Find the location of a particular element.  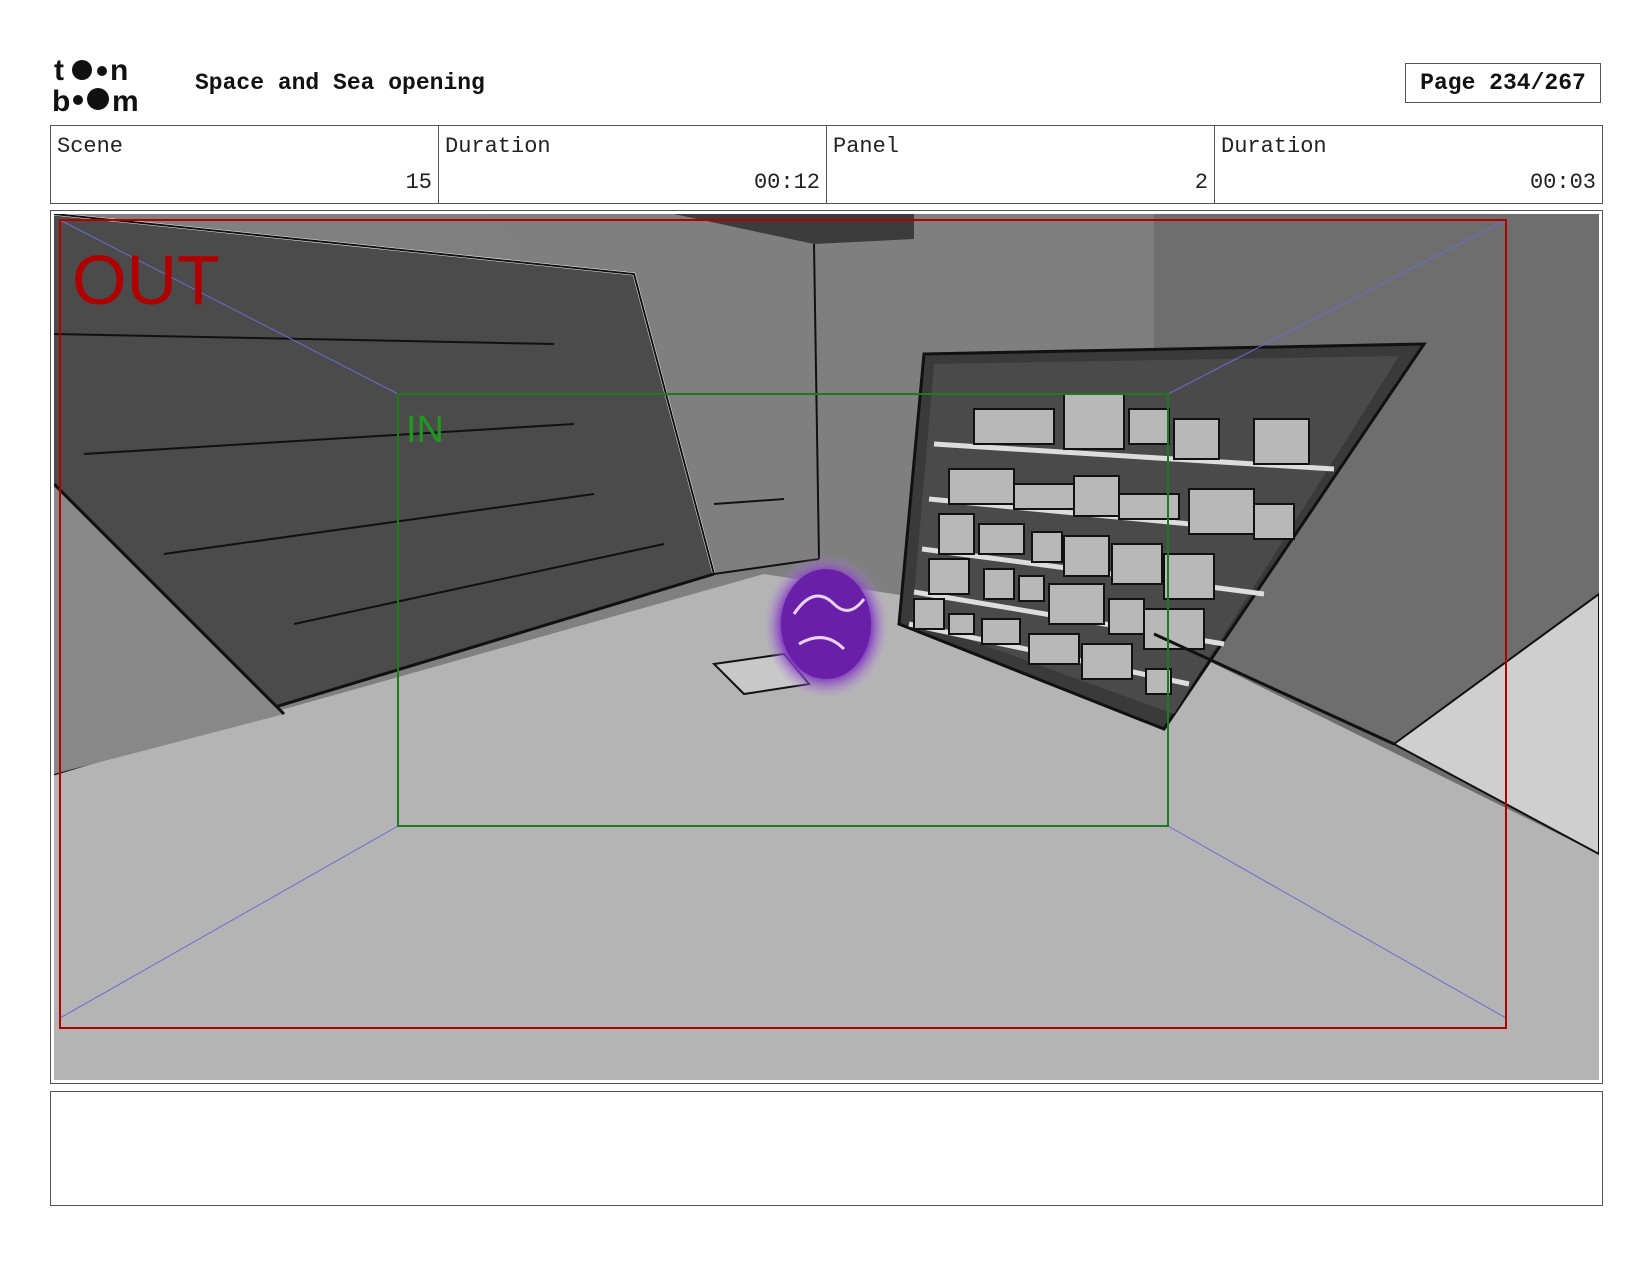

project-title: Space and Sea opening is located at coordinates (340, 83).